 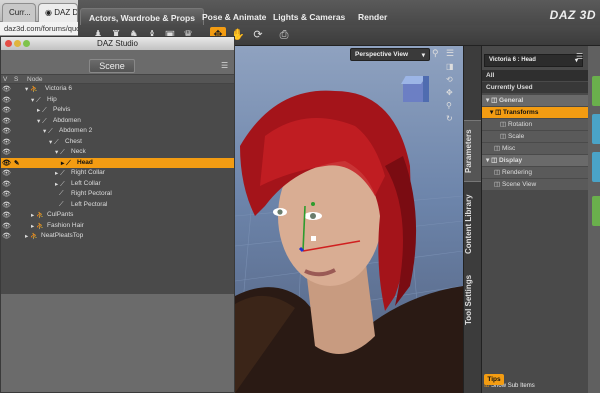 I want to click on group-currently-used: Currently Used, so click(x=535, y=87).